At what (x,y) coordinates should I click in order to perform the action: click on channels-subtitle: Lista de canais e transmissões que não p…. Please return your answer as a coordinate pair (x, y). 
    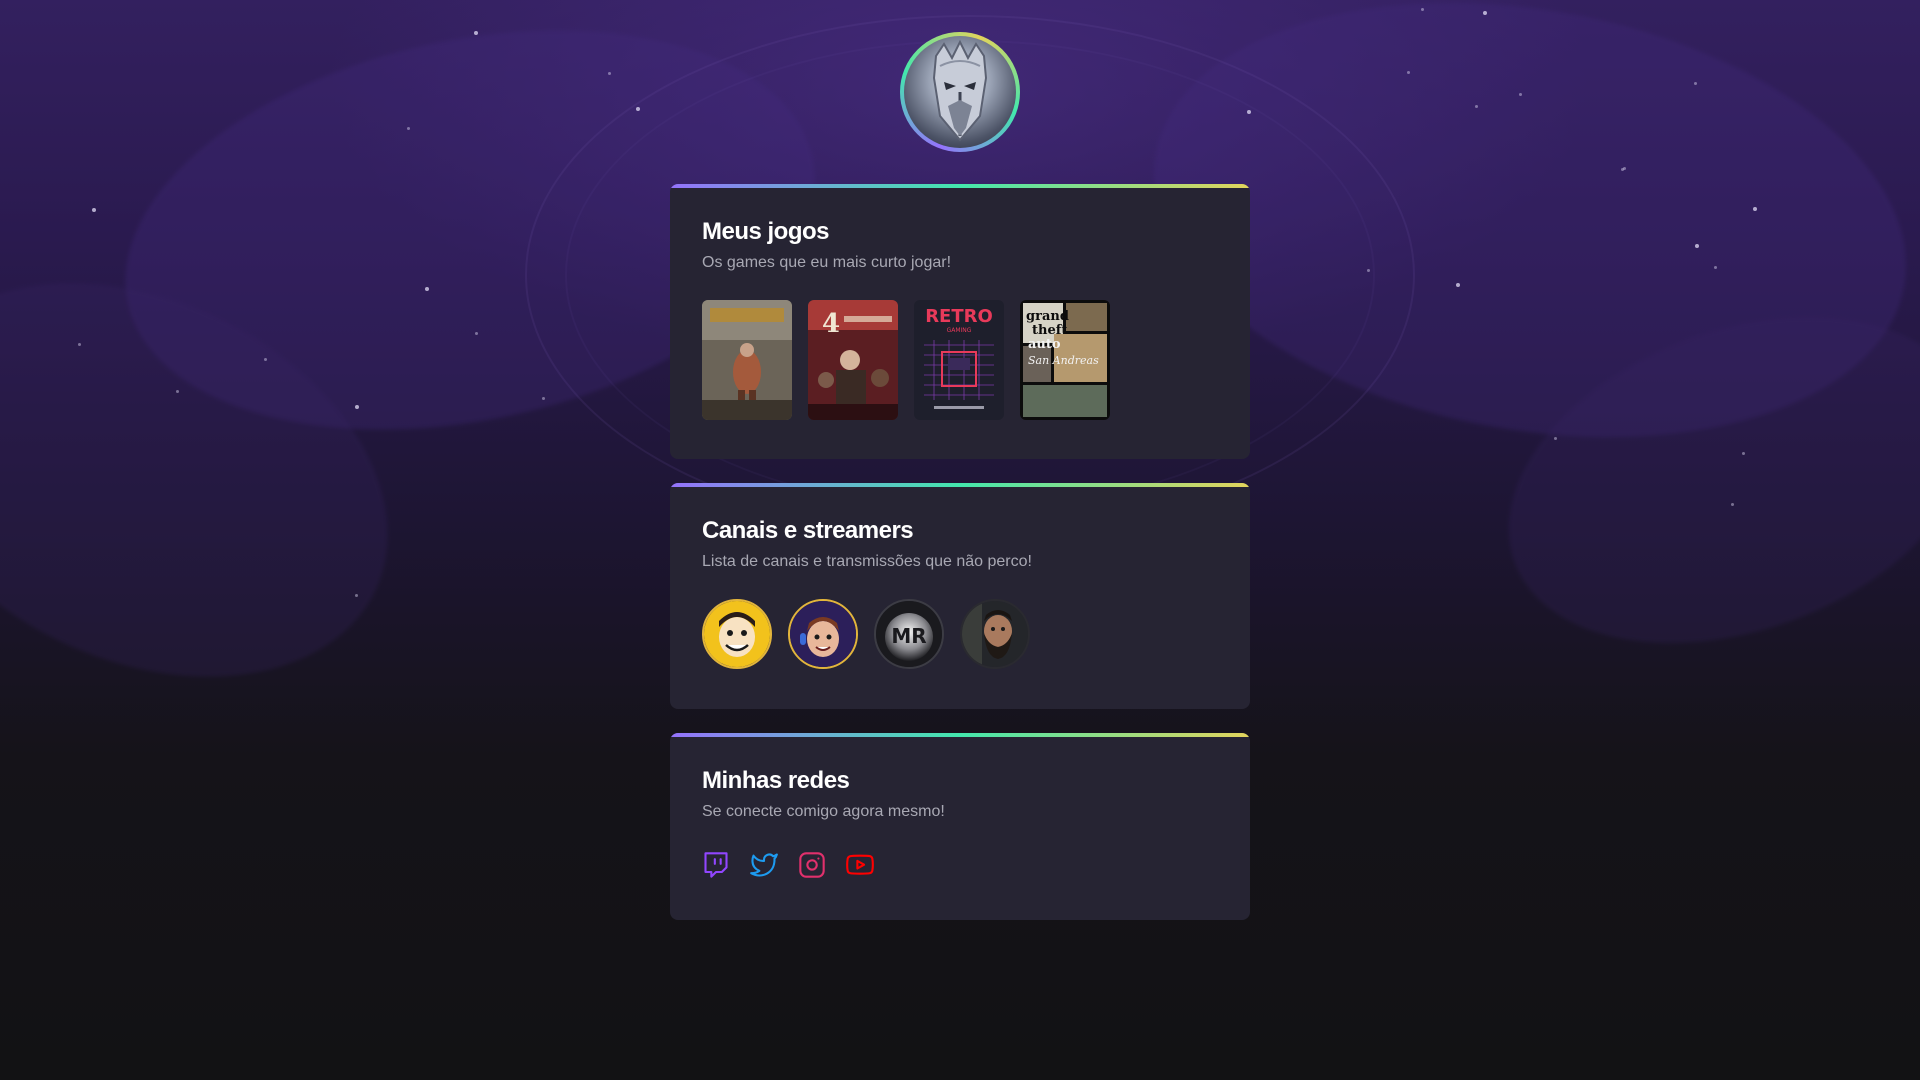
    Looking at the image, I should click on (867, 561).